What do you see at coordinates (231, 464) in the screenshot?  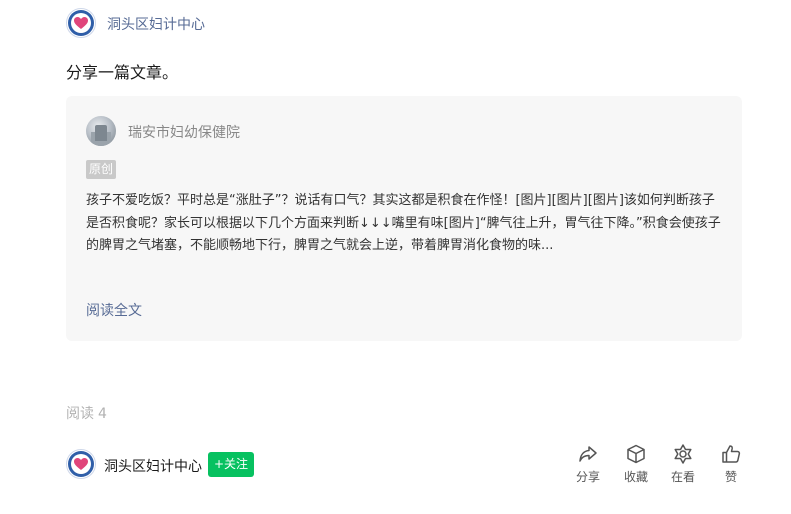 I see `follow-button: +关注` at bounding box center [231, 464].